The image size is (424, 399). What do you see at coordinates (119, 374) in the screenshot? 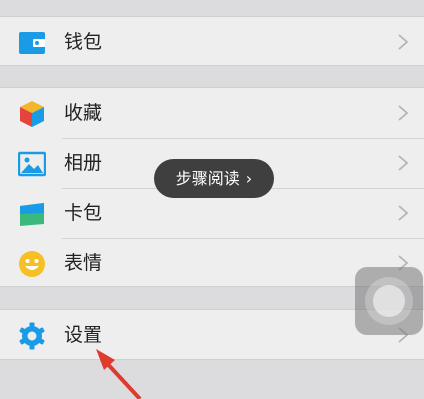
I see `annotation-arrow-icon` at bounding box center [119, 374].